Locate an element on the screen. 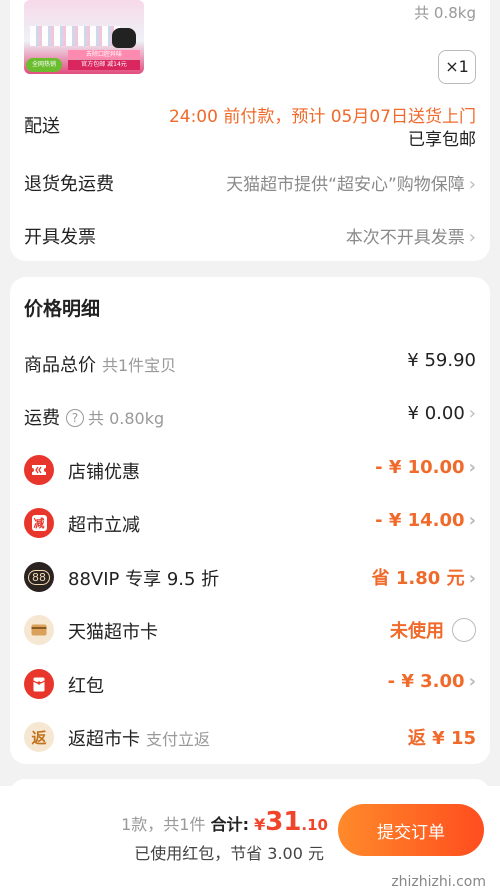 Image resolution: width=500 pixels, height=891 pixels. market-card-label: 天猫超市卡 is located at coordinates (113, 632).